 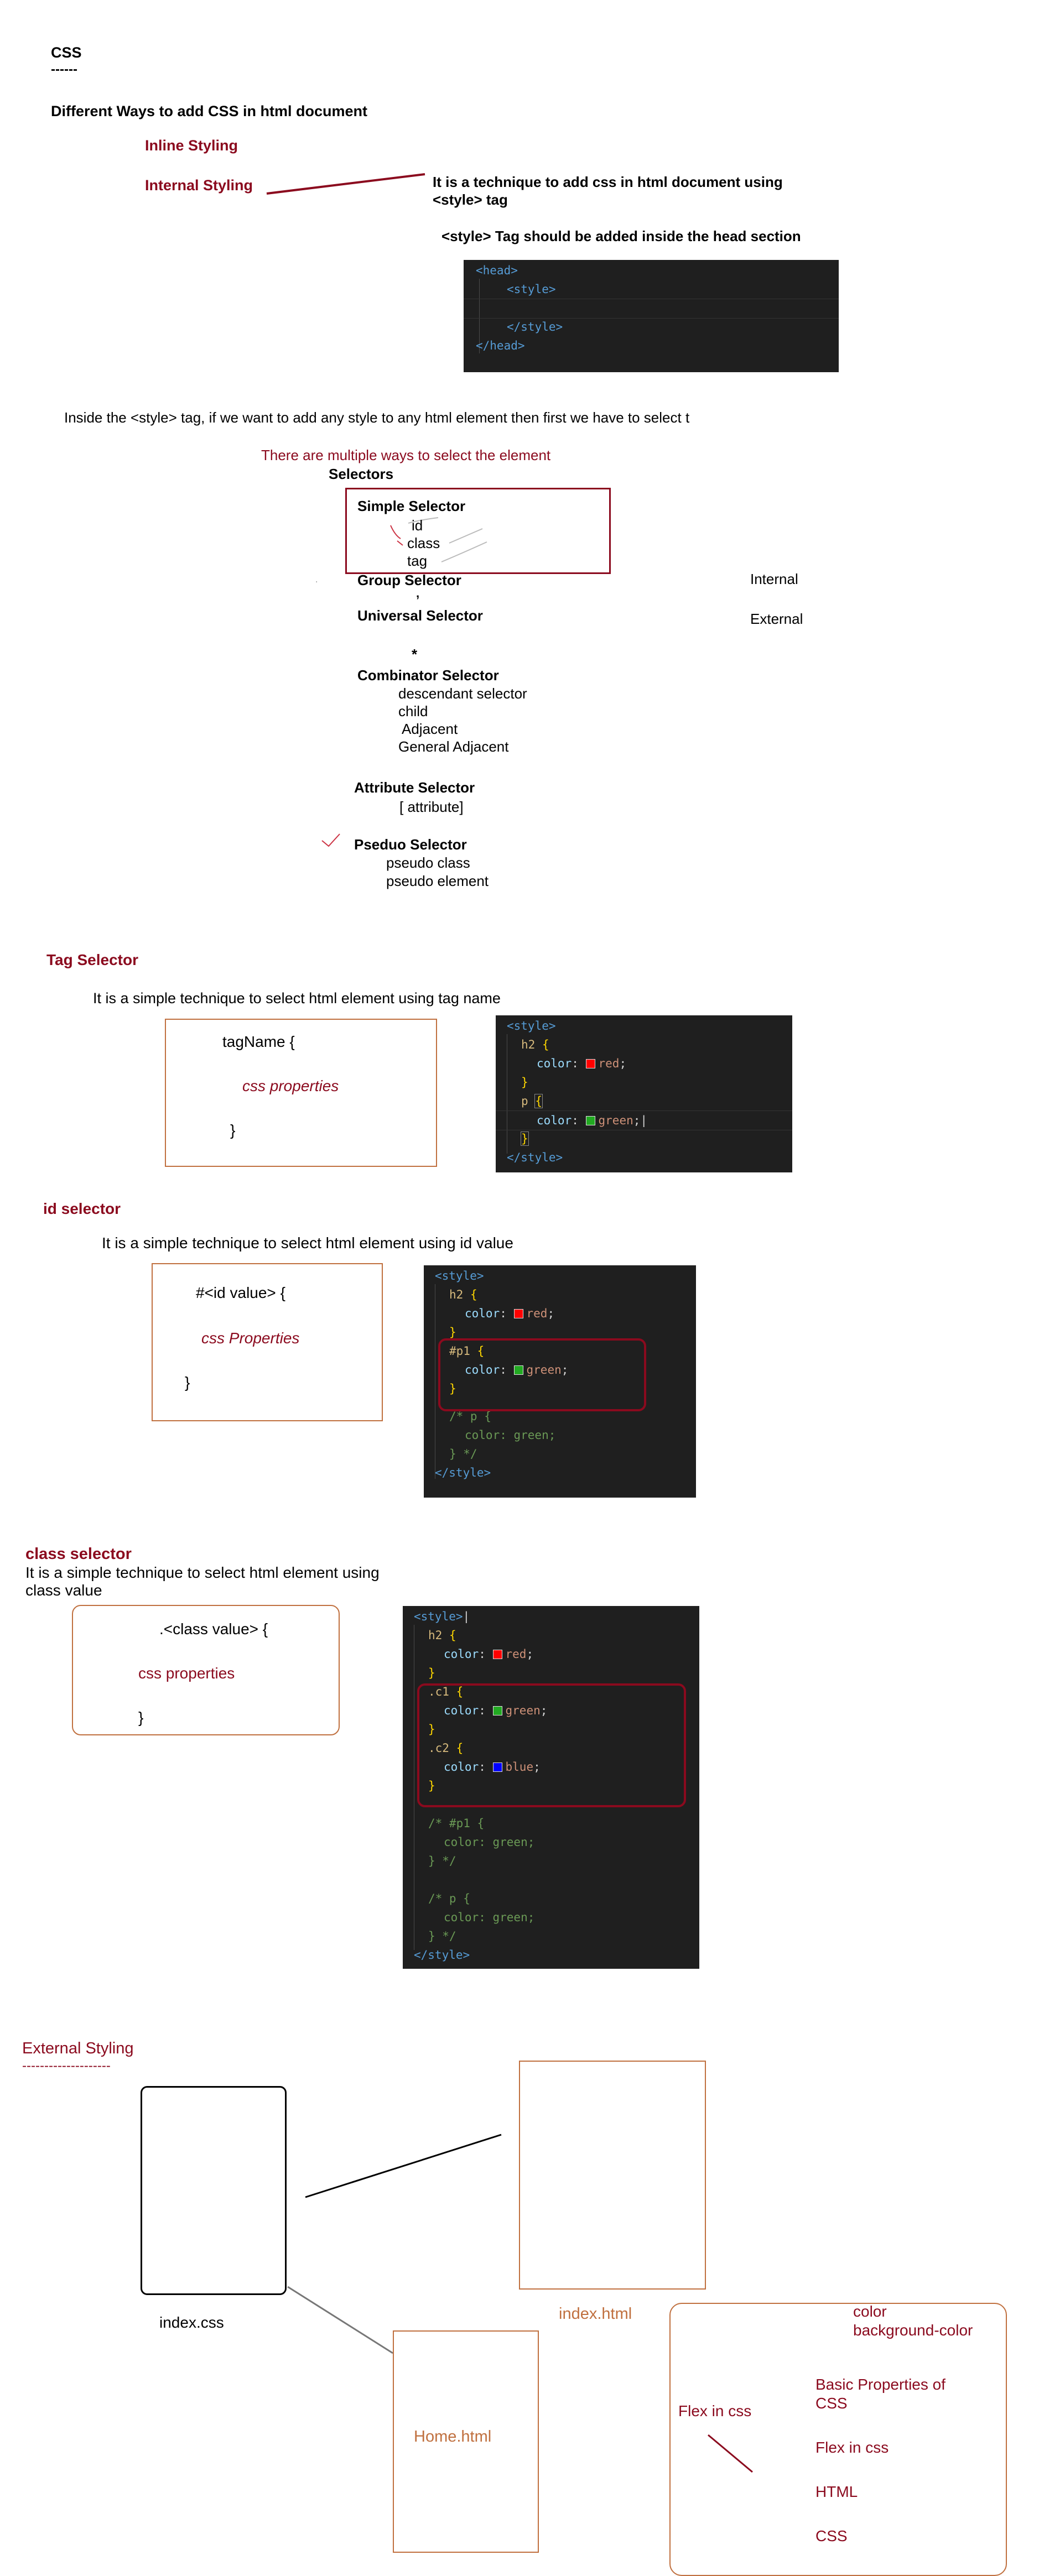 What do you see at coordinates (423, 543) in the screenshot?
I see `simple-item-class: class` at bounding box center [423, 543].